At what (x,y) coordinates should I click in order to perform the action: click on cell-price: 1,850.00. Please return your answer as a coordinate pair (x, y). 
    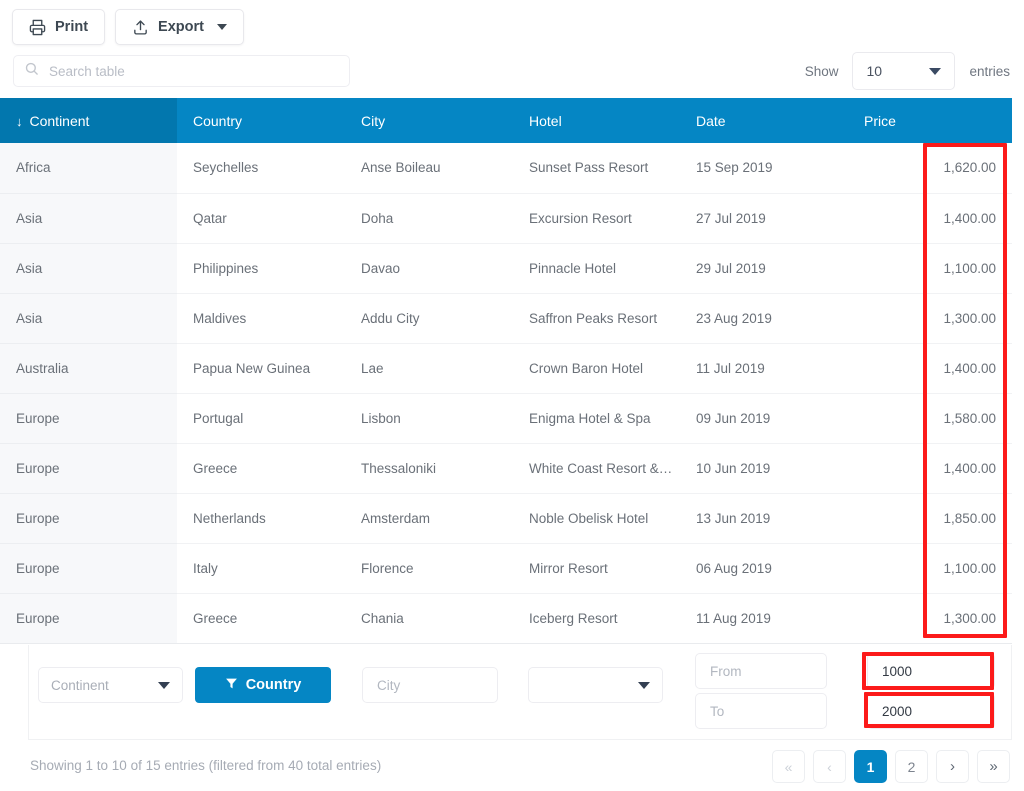
    Looking at the image, I should click on (930, 518).